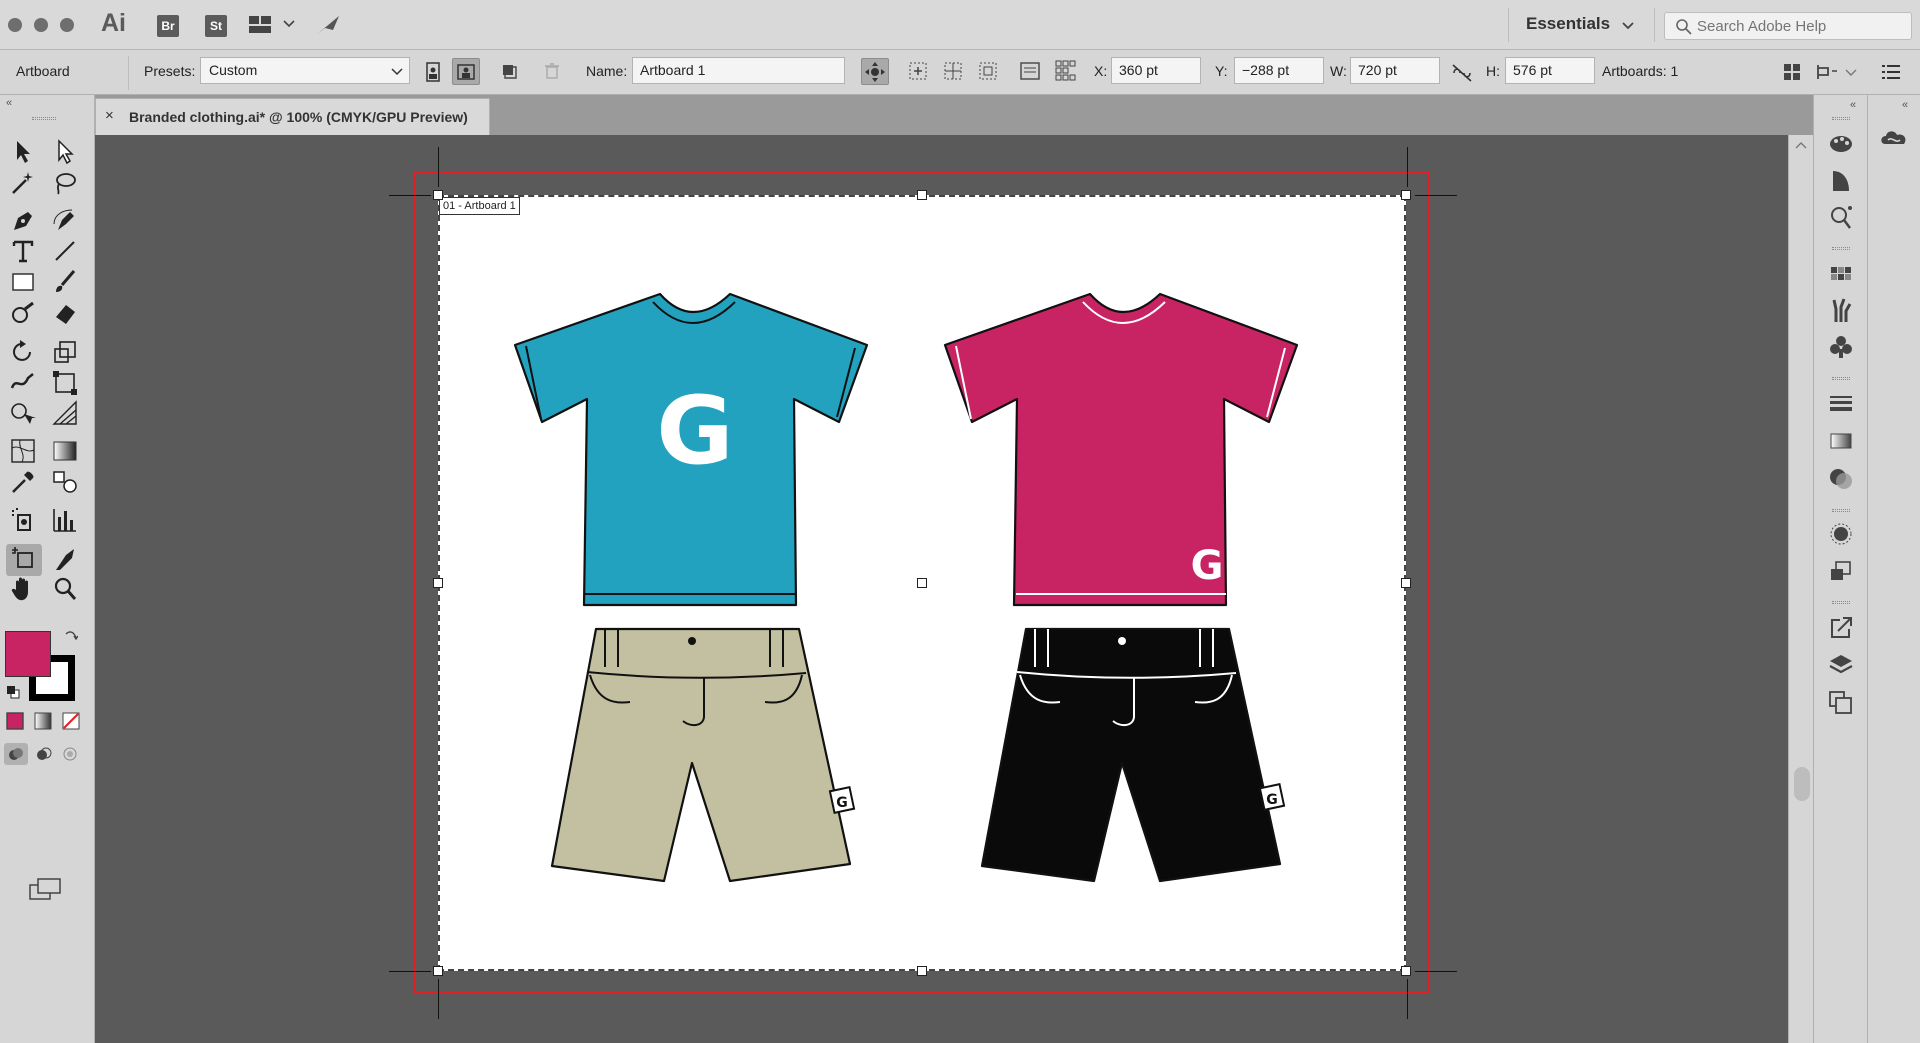  What do you see at coordinates (691, 449) in the screenshot?
I see `blue-tshirt: G` at bounding box center [691, 449].